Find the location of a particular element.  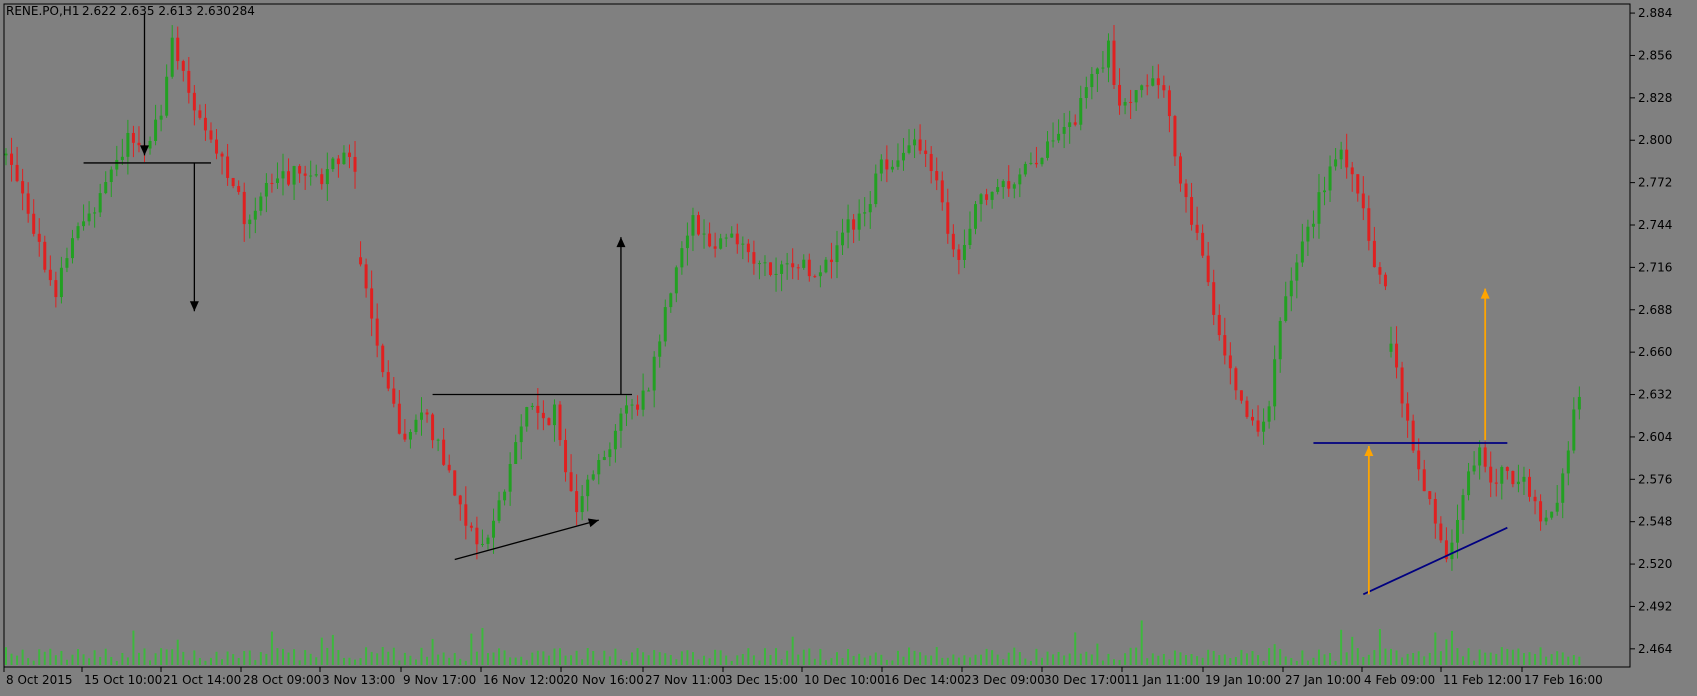

x-tick-label: 11 Feb 12:00 is located at coordinates (1482, 680).